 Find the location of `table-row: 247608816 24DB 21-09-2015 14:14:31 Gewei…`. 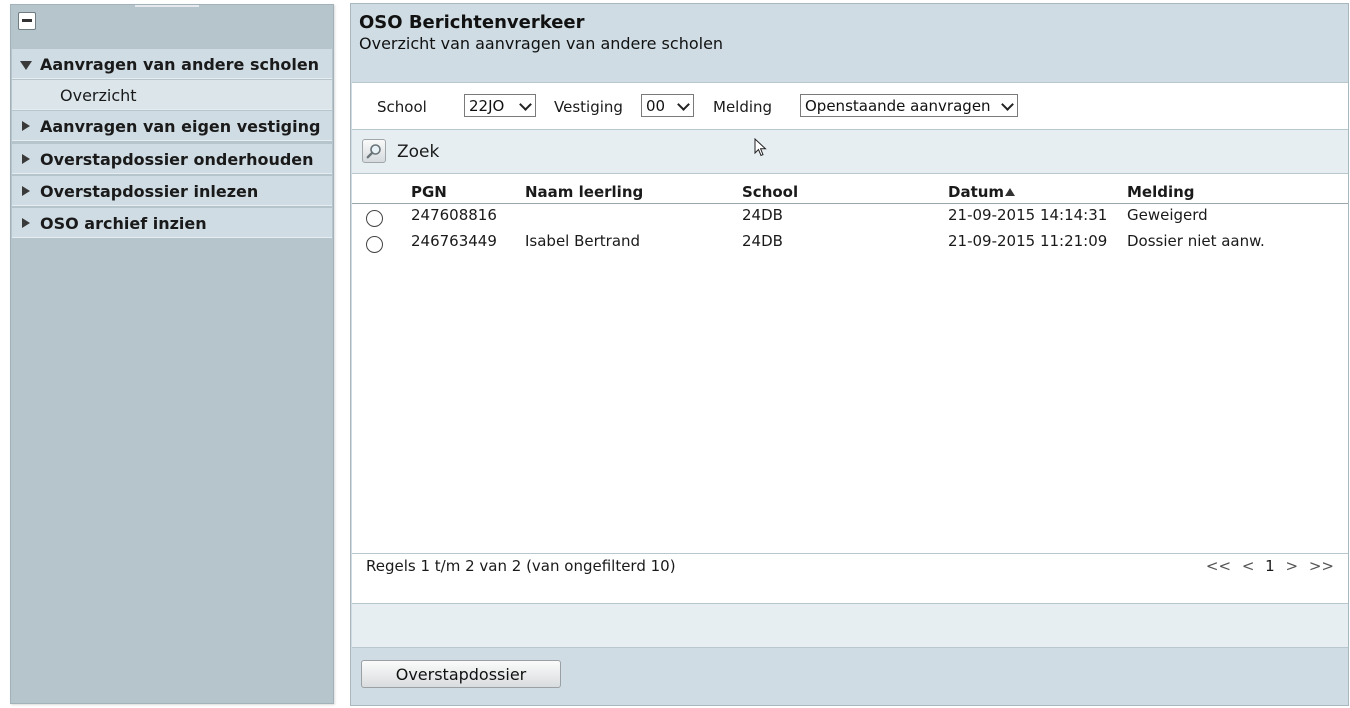

table-row: 247608816 24DB 21-09-2015 14:14:31 Gewei… is located at coordinates (850, 217).